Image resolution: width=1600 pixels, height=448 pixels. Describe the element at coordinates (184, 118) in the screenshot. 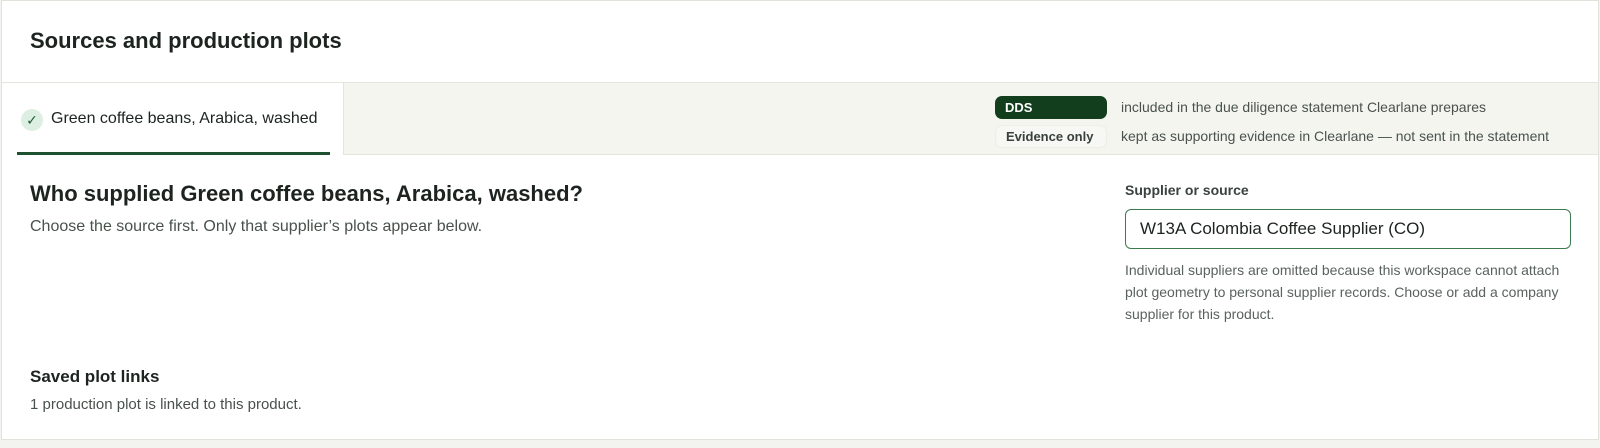

I see `product-tab-label: Green coffee beans, Arabica, washed` at that location.